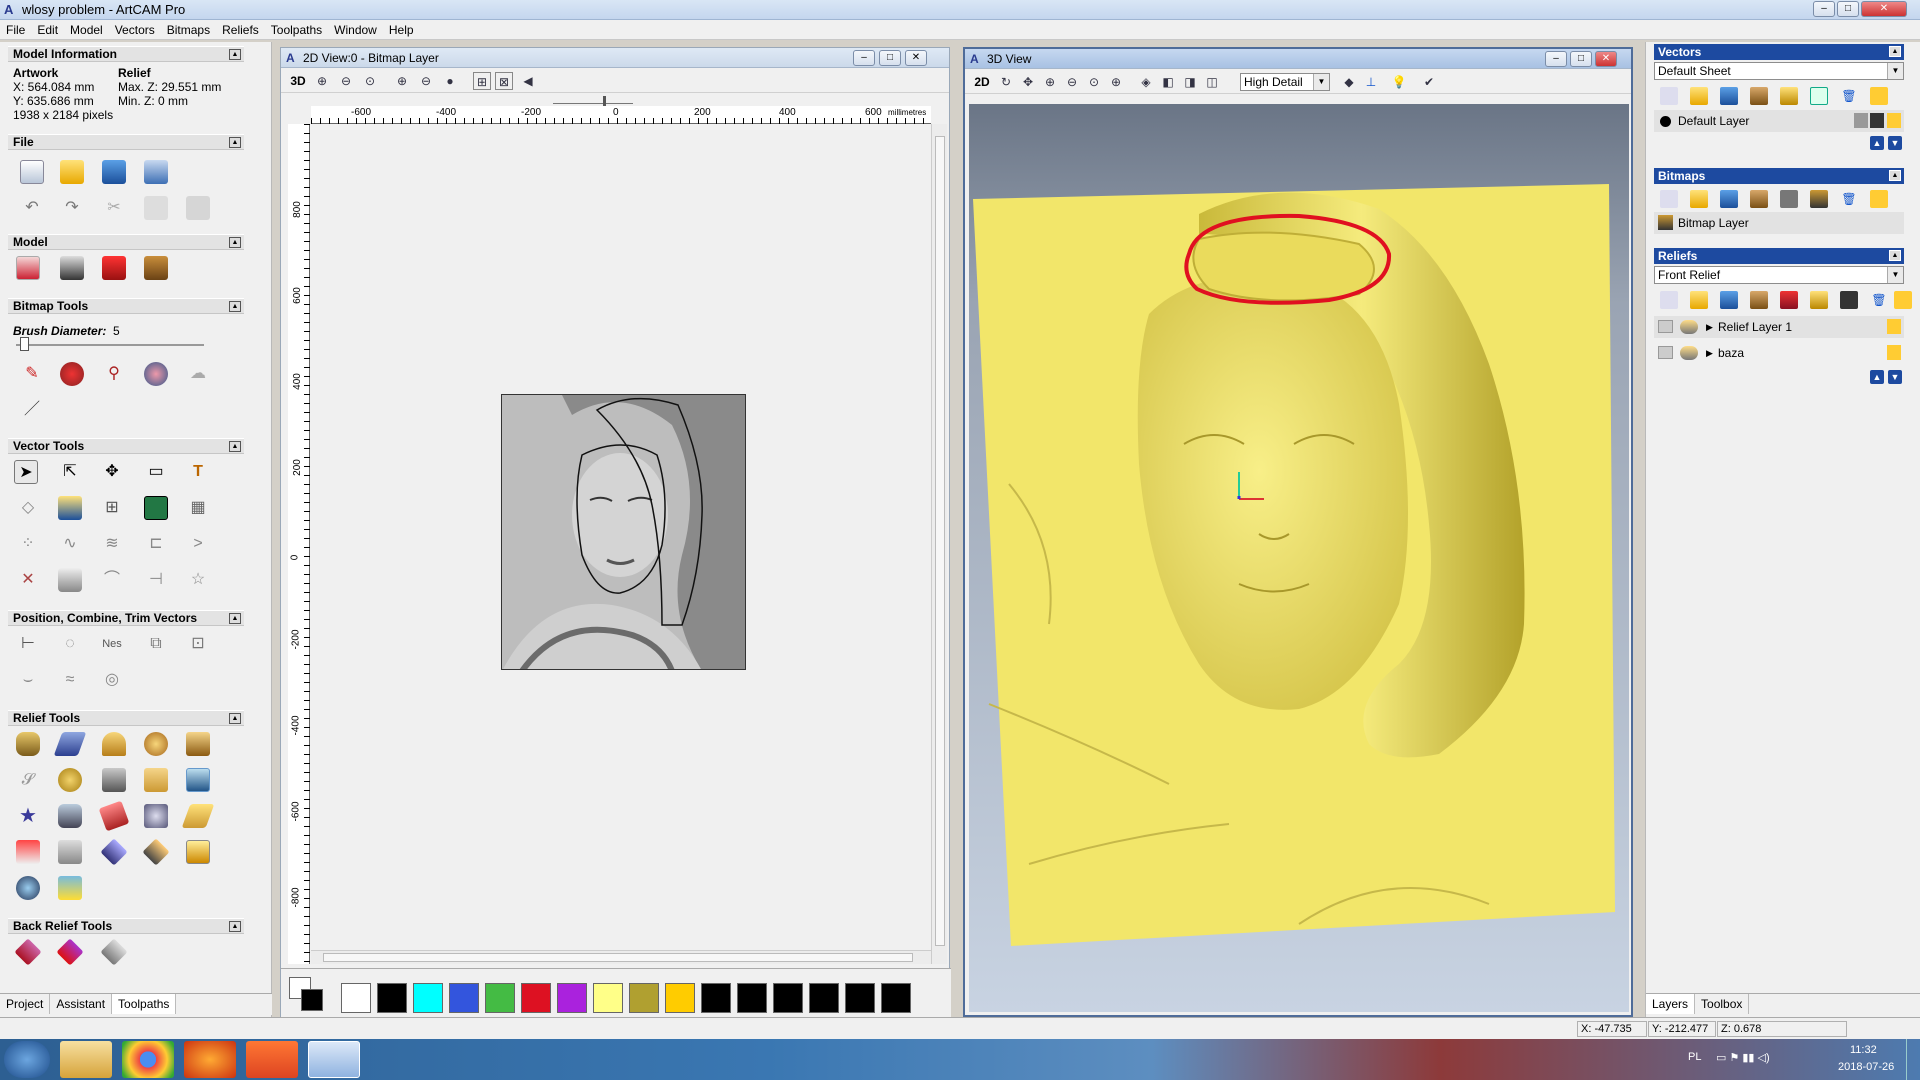 The height and width of the screenshot is (1080, 1920). I want to click on cut-vector-icon: ✕, so click(28, 580).